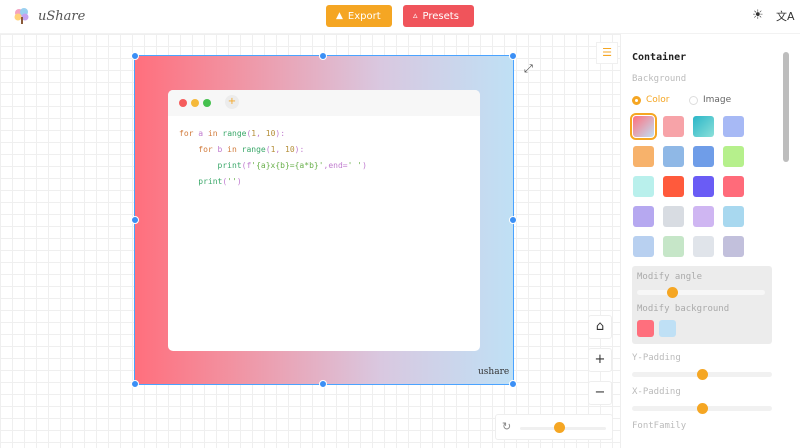 This screenshot has height=448, width=800. What do you see at coordinates (659, 426) in the screenshot?
I see `font-family-label: FontFamily` at bounding box center [659, 426].